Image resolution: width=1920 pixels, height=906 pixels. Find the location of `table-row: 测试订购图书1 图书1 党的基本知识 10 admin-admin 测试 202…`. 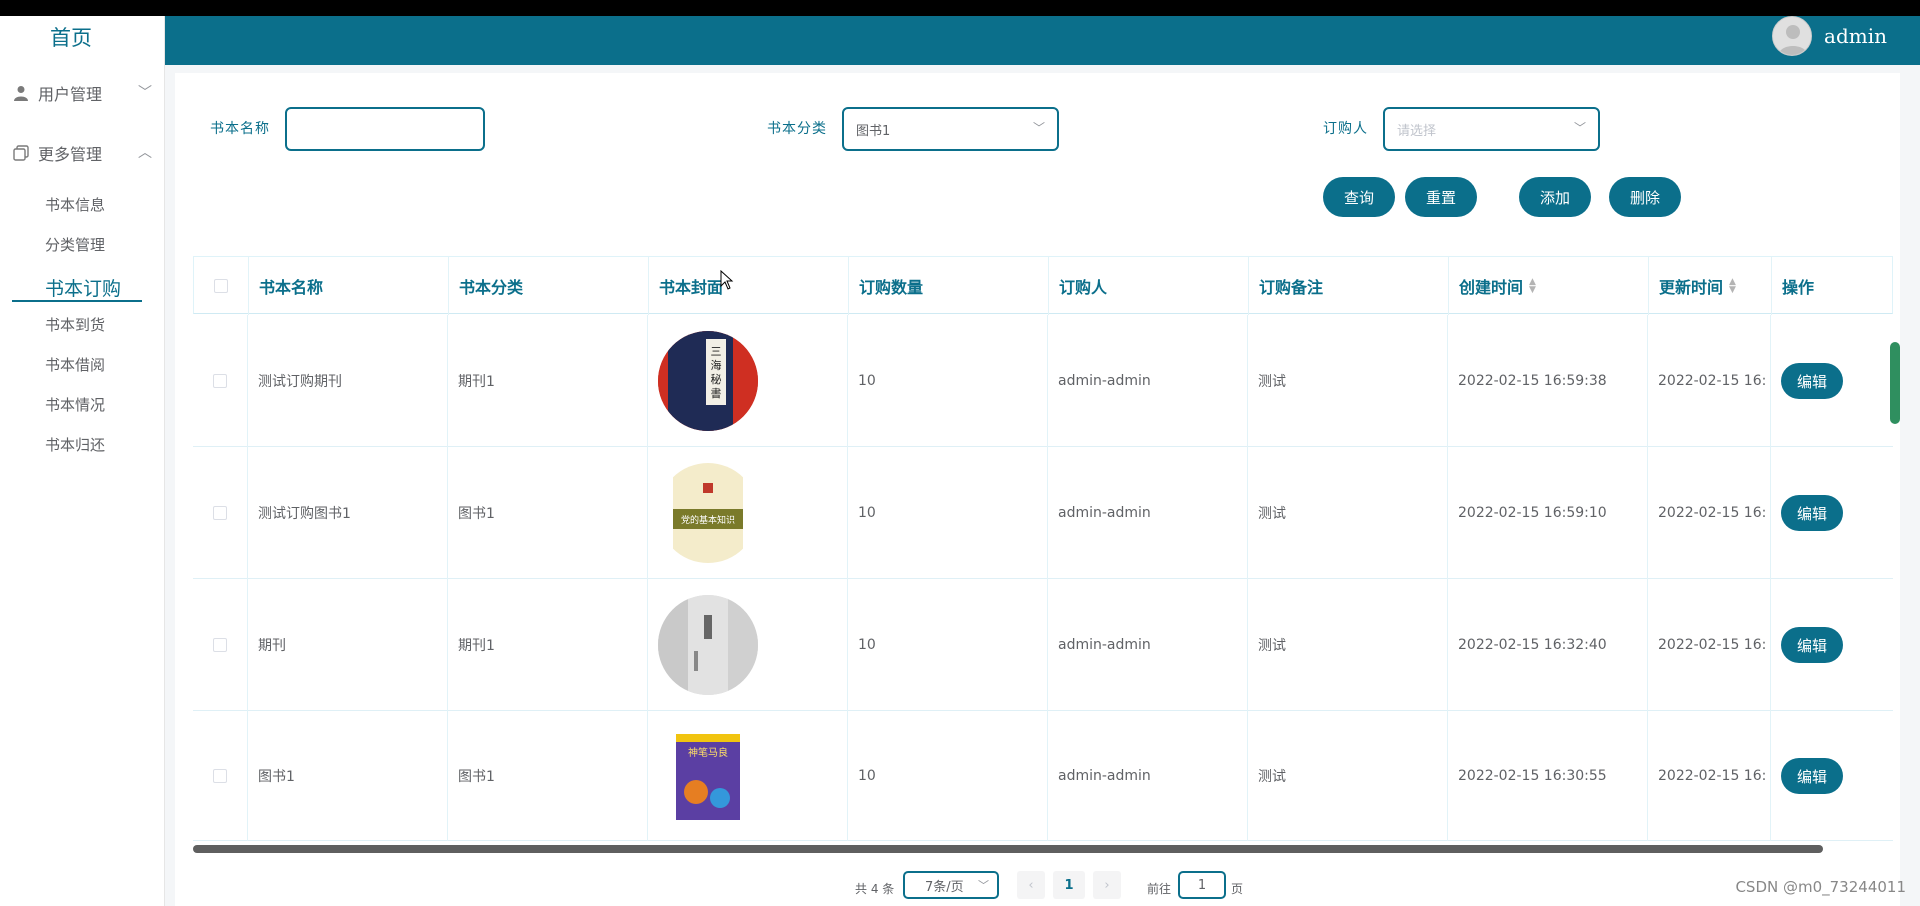

table-row: 测试订购图书1 图书1 党的基本知识 10 admin-admin 测试 202… is located at coordinates (1043, 513).